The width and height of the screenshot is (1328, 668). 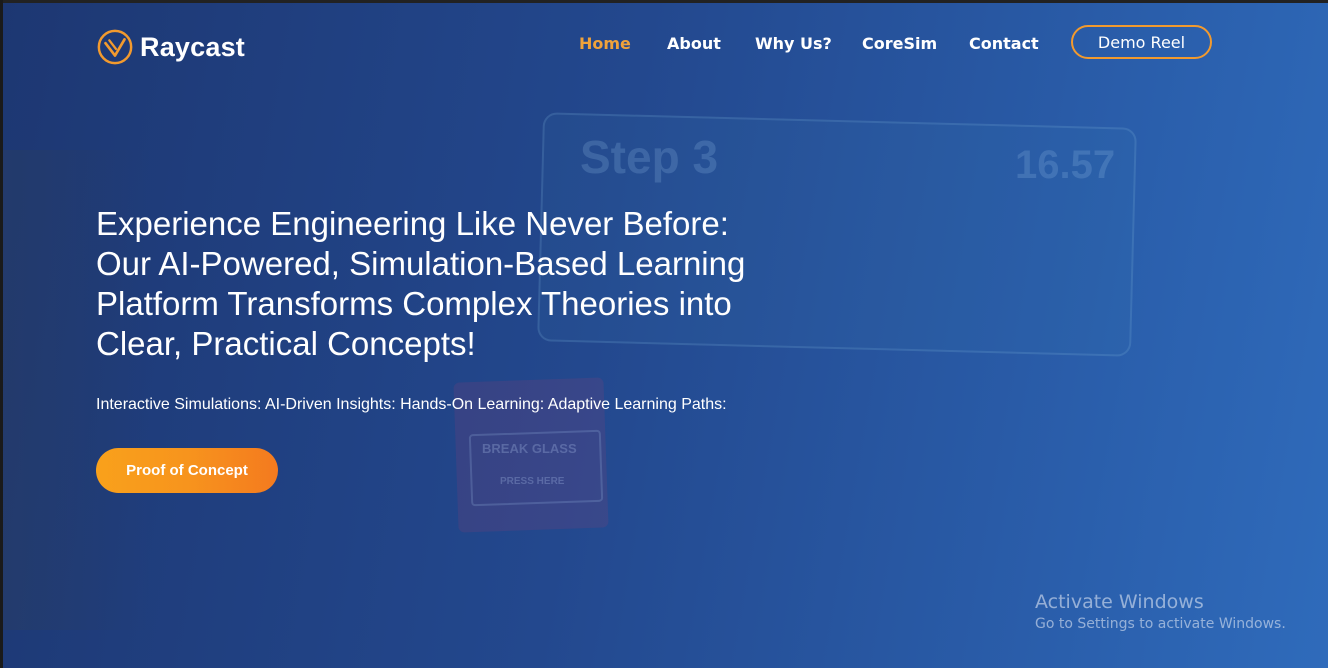 I want to click on proof-of-concept-button: Proof of Concept, so click(x=187, y=470).